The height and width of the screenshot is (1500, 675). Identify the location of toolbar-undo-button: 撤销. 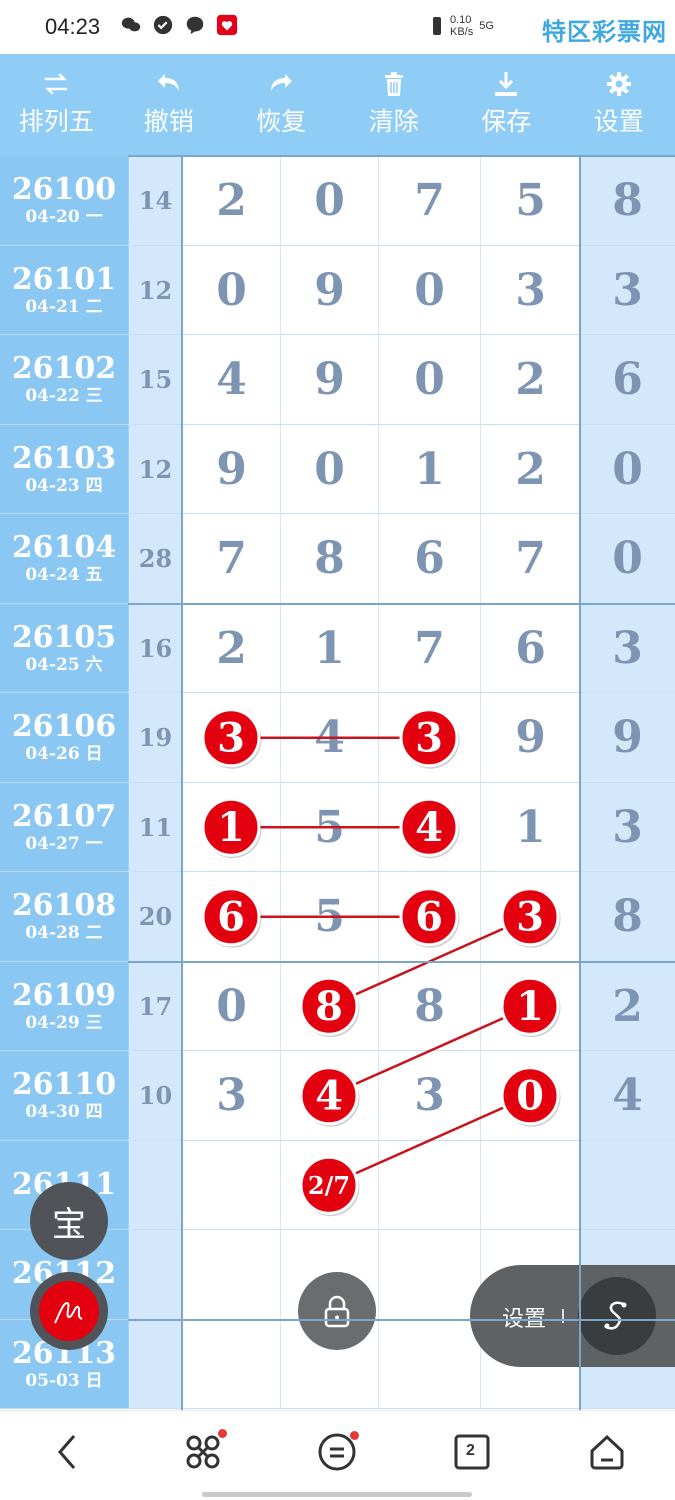
(169, 105).